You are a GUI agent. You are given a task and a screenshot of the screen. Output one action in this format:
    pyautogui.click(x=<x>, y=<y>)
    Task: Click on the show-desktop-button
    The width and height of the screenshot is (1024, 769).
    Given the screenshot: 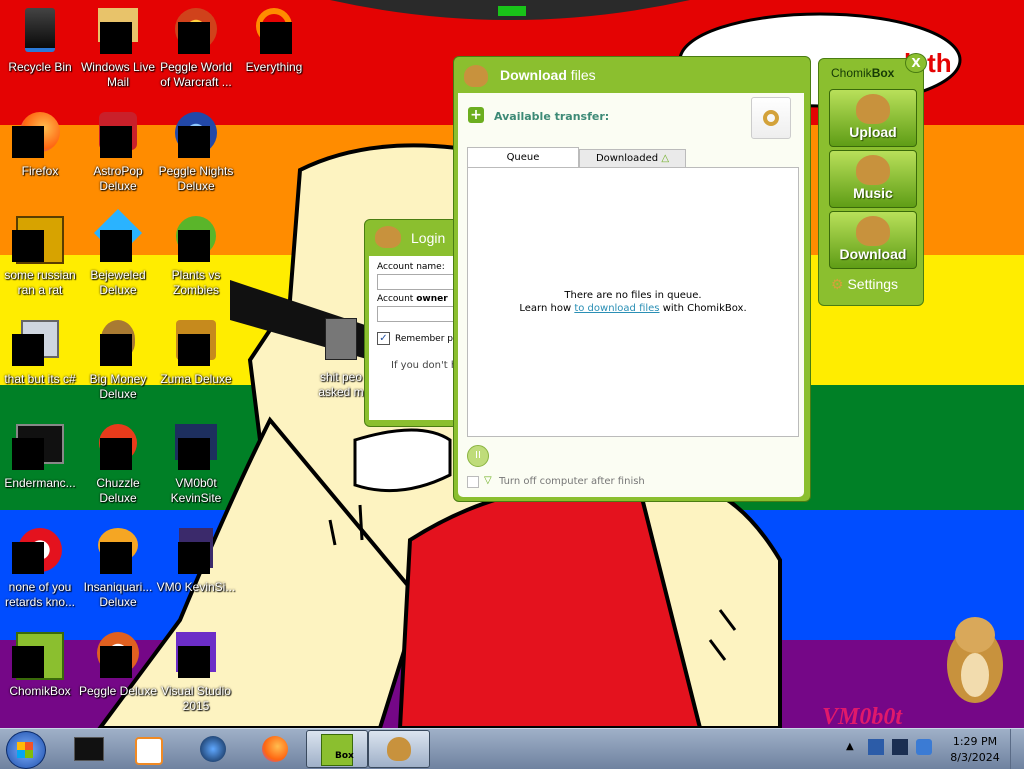 What is the action you would take?
    pyautogui.click(x=1017, y=749)
    